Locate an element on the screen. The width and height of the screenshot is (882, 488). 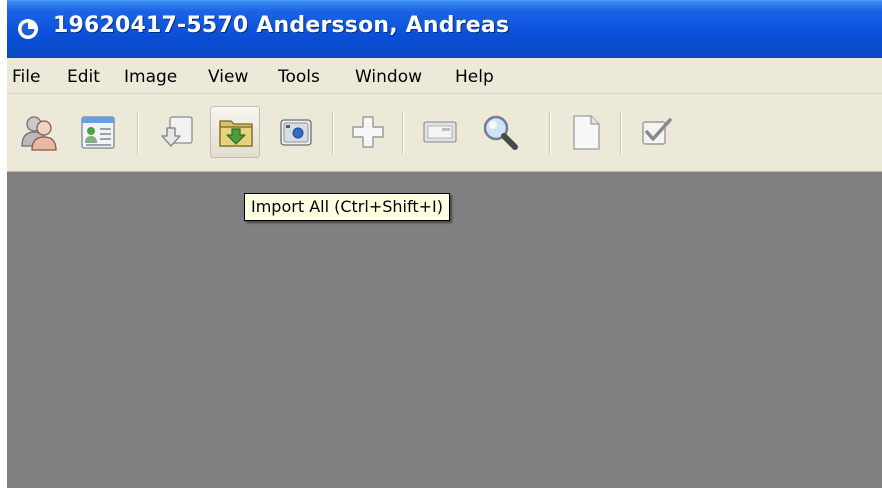
import-all-tooltip: Import All (Ctrl+Shift+I) is located at coordinates (347, 207).